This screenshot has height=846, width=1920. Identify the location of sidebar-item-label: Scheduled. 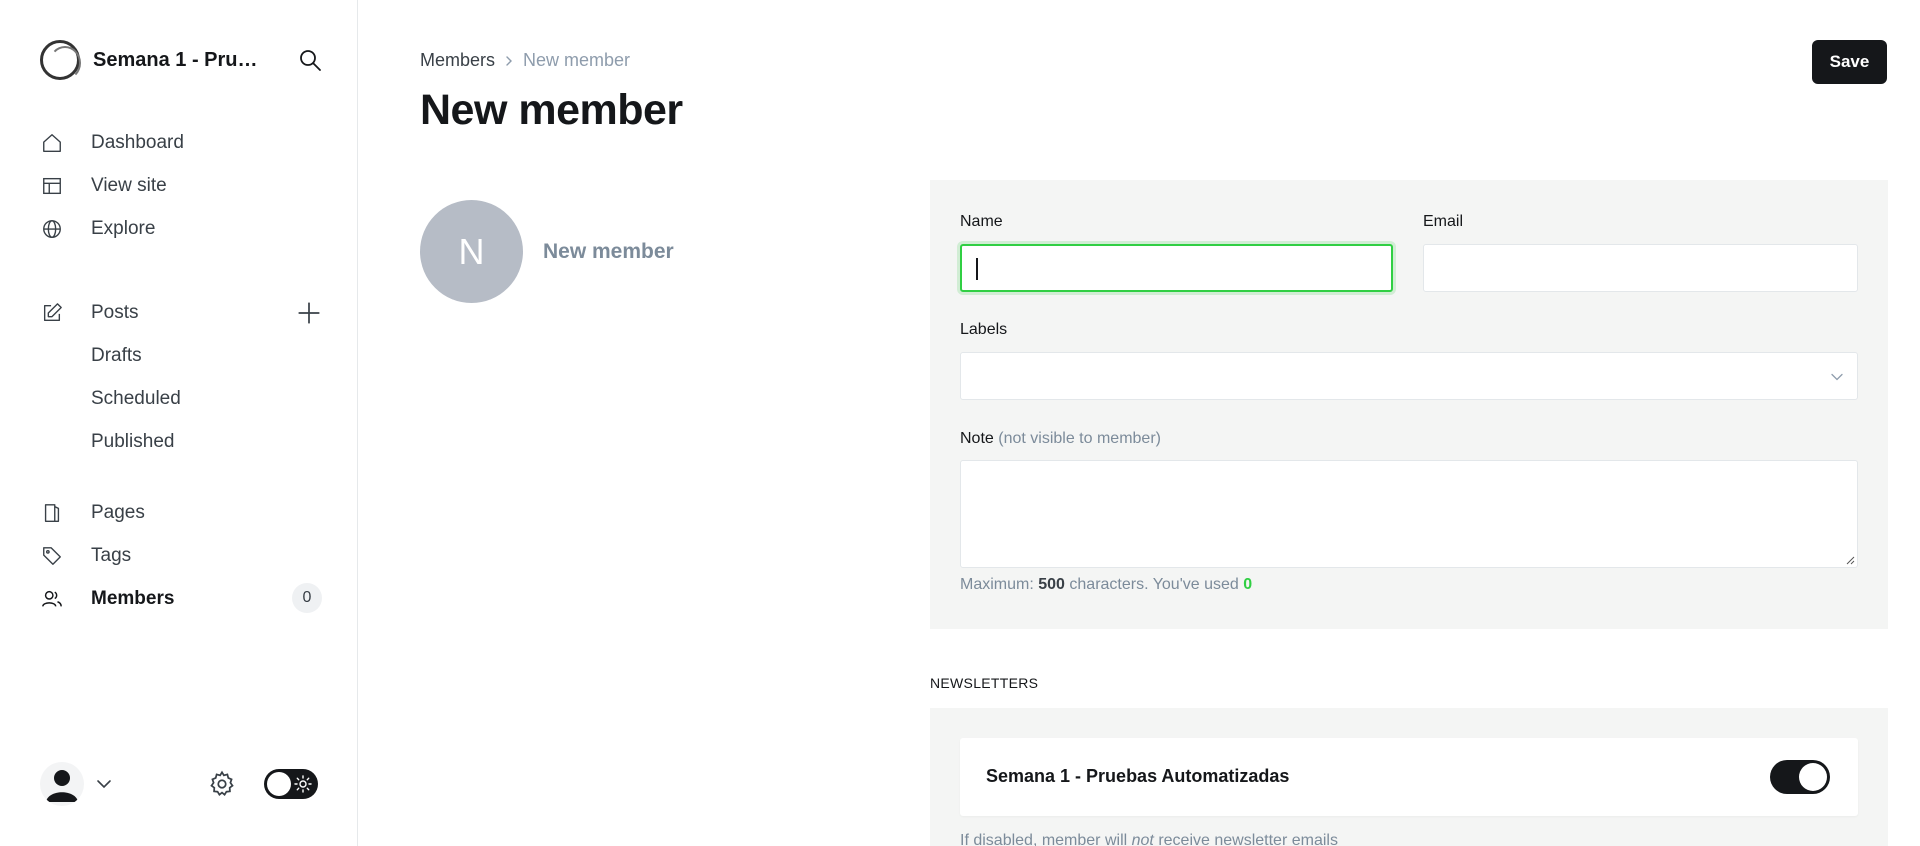
(136, 398).